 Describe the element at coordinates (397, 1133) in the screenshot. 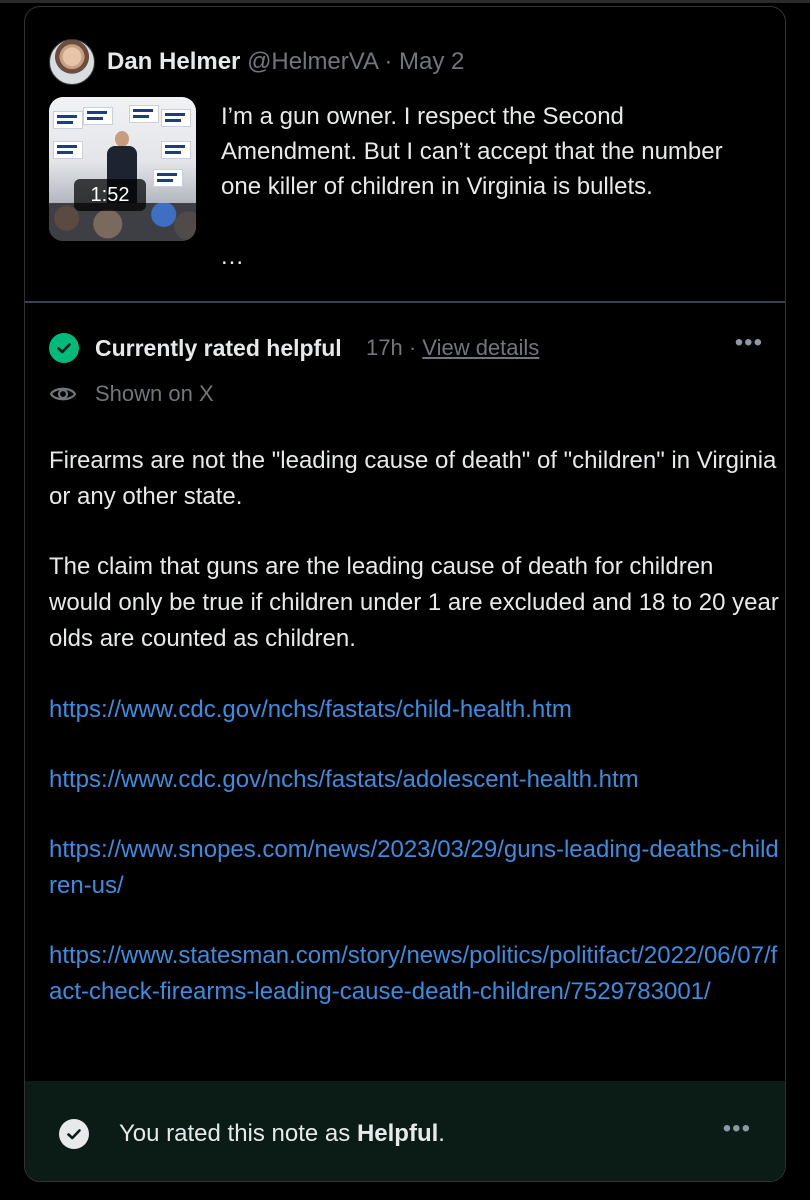

I see `rating-value: Helpful` at that location.